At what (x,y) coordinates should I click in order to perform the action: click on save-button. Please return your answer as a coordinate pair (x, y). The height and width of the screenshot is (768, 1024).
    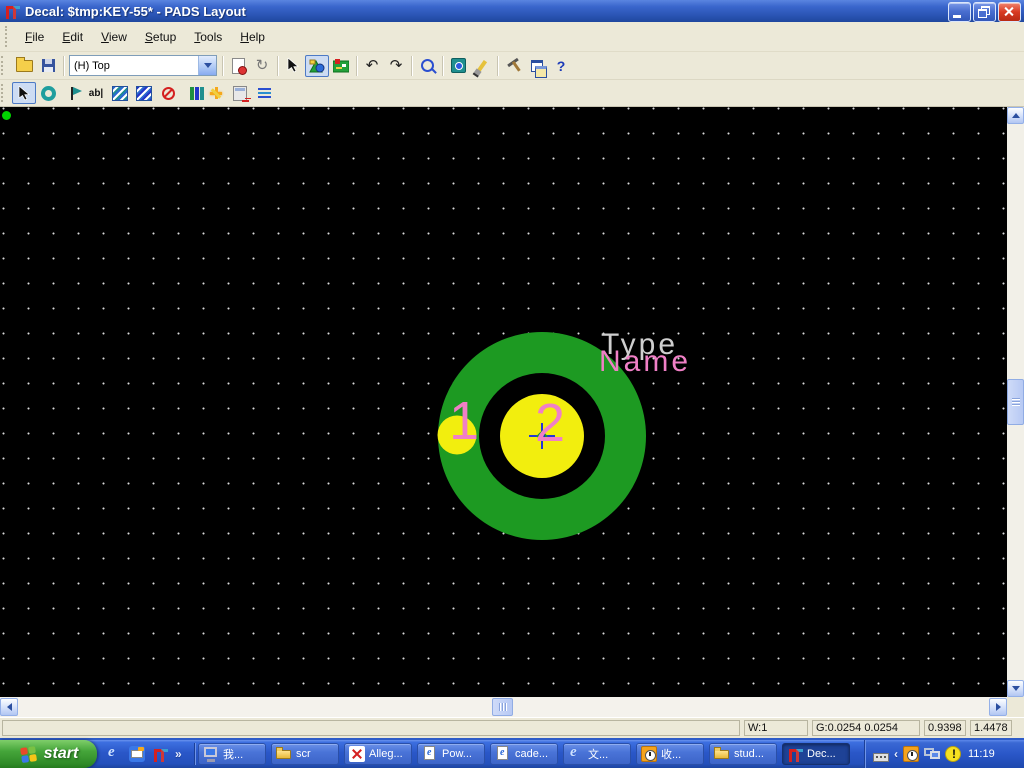
    Looking at the image, I should click on (48, 66).